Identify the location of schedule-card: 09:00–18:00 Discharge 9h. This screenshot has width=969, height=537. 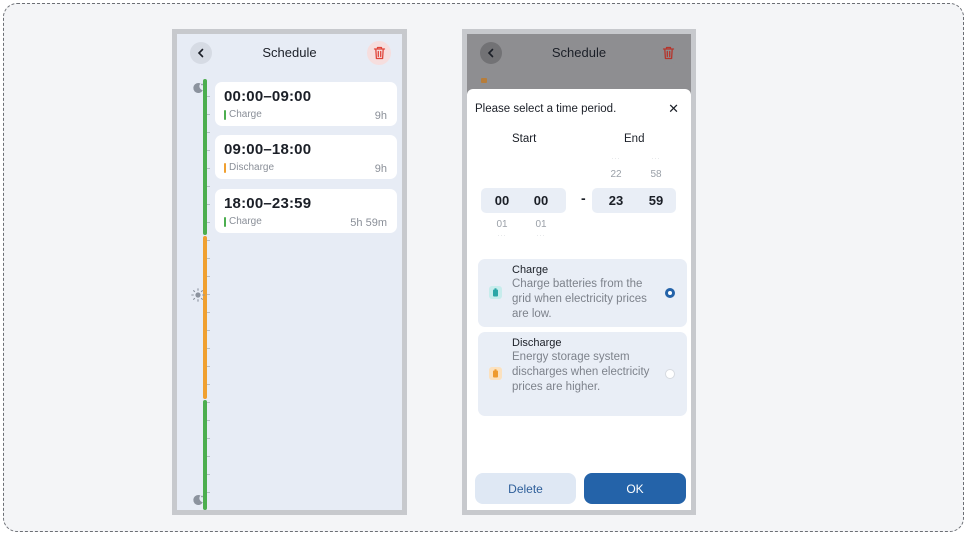
(306, 157).